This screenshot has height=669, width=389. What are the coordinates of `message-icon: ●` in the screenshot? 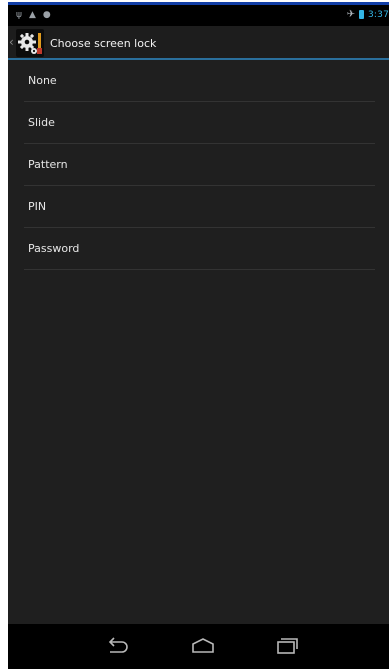 It's located at (46, 15).